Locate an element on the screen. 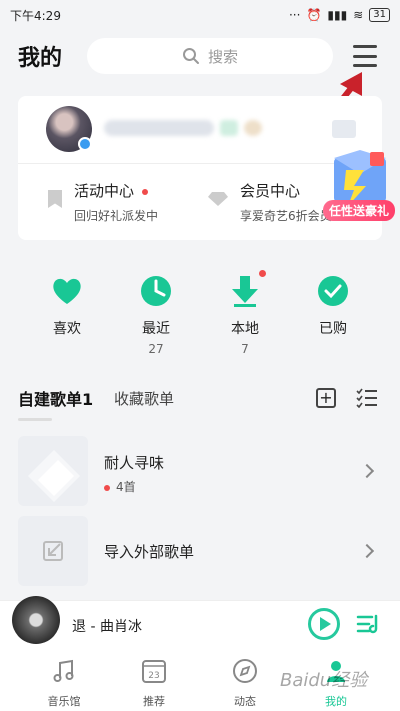 The width and height of the screenshot is (400, 711). status-dot is located at coordinates (107, 487).